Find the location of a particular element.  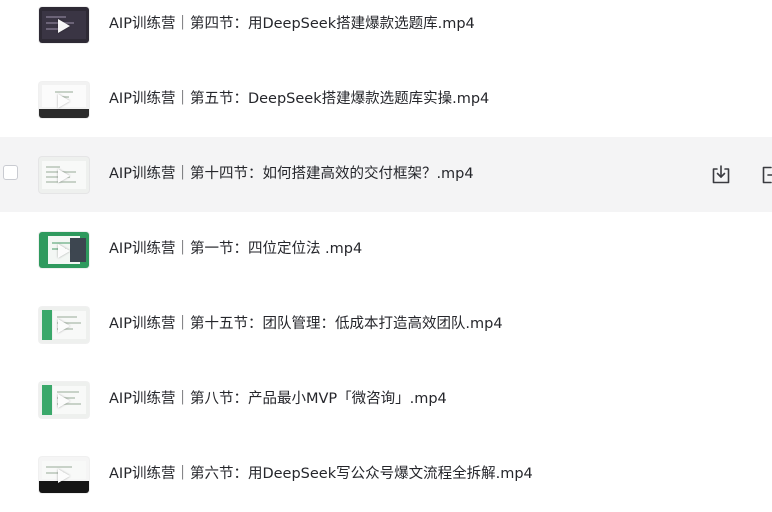

file-name: AIP训练营｜第六节：用DeepSeek写公众号爆文流程全拆解.mp4 is located at coordinates (321, 474).